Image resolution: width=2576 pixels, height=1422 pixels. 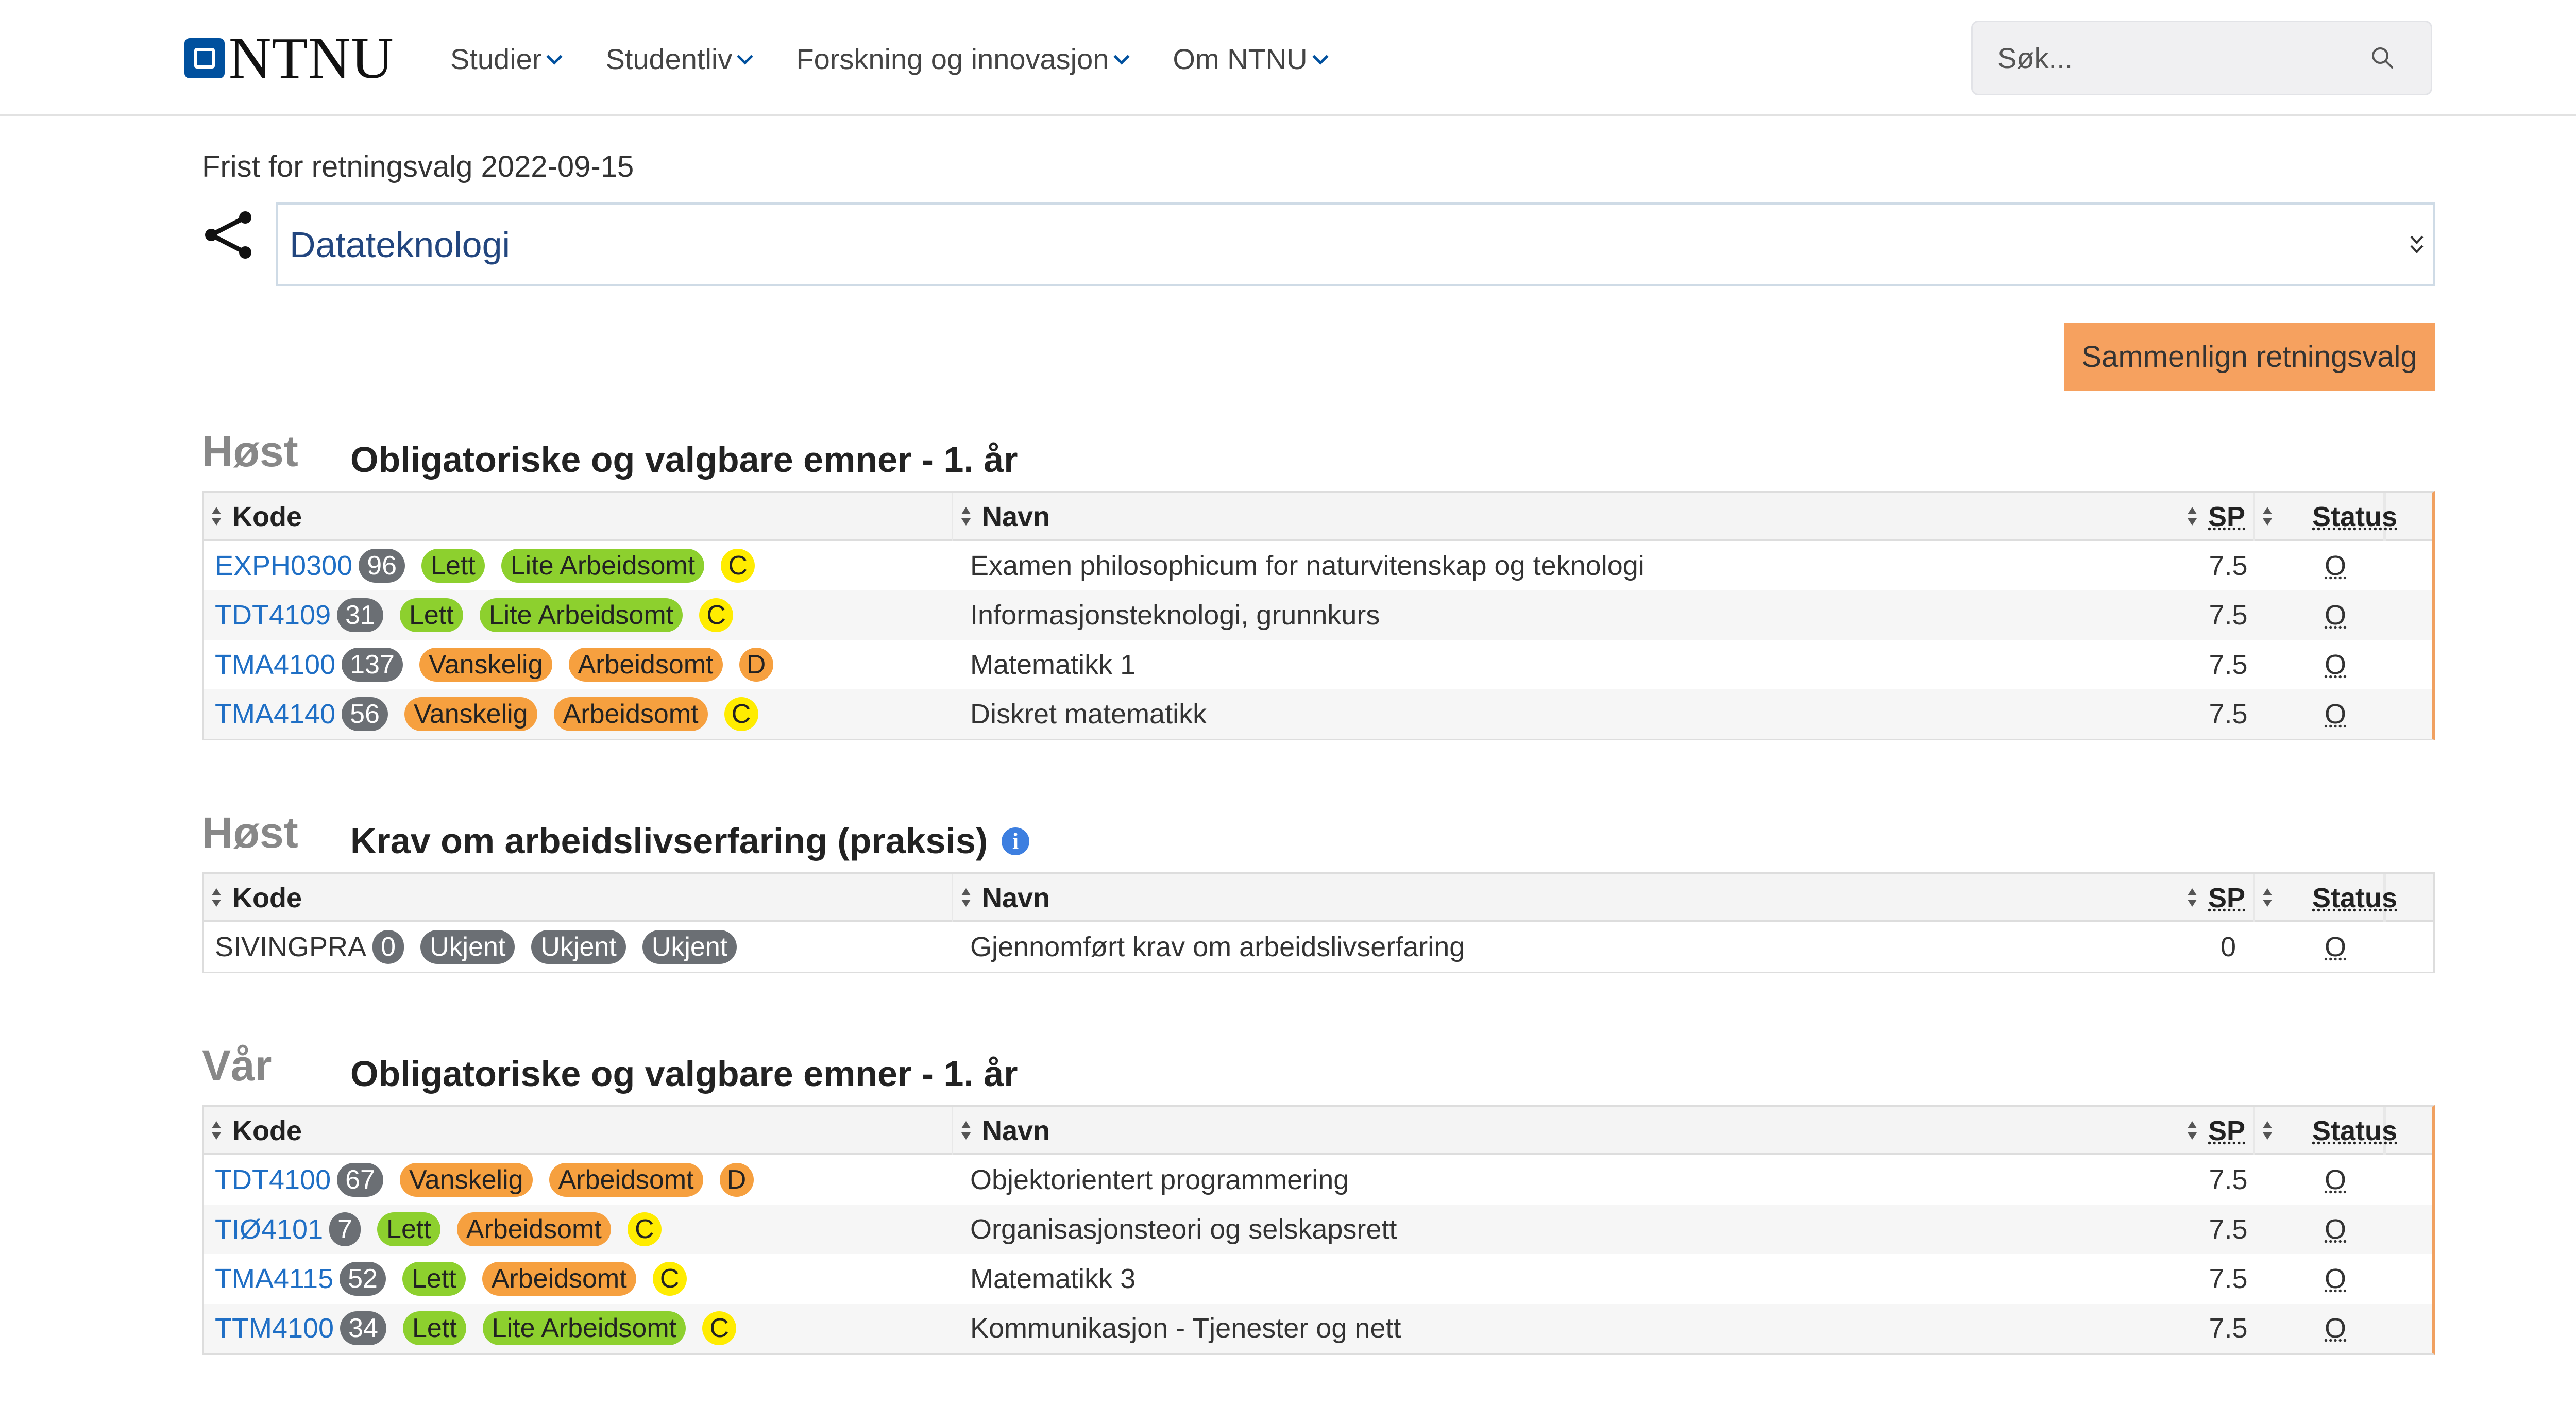 I want to click on info-icon: i, so click(x=1015, y=841).